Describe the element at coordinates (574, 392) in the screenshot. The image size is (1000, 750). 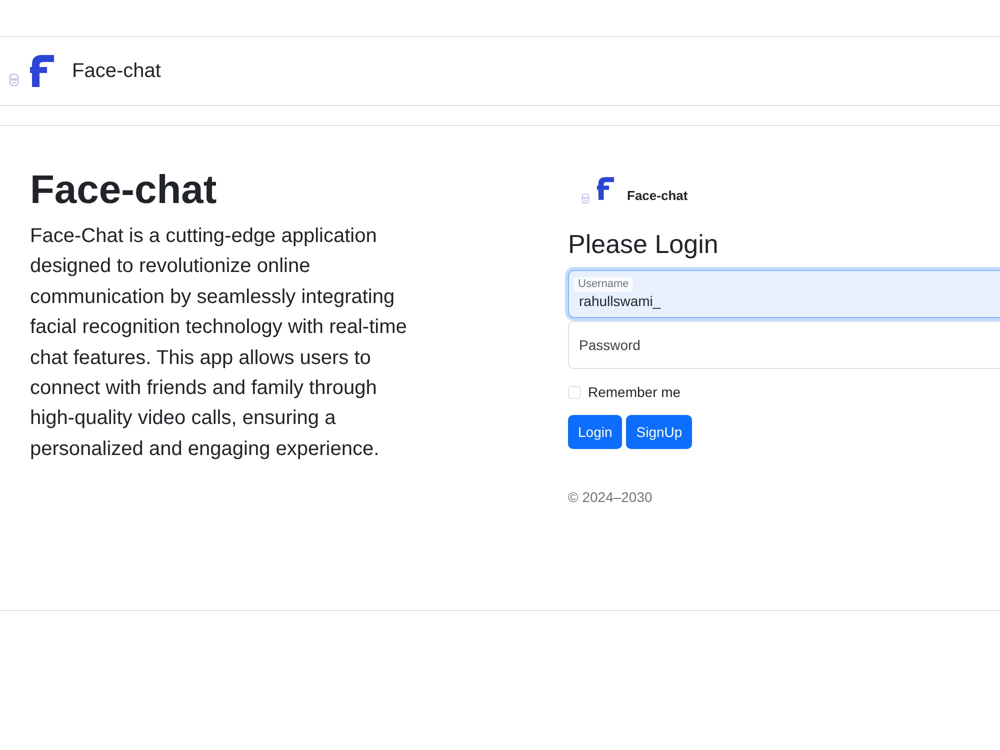
I see `remember-me-checkbox` at that location.